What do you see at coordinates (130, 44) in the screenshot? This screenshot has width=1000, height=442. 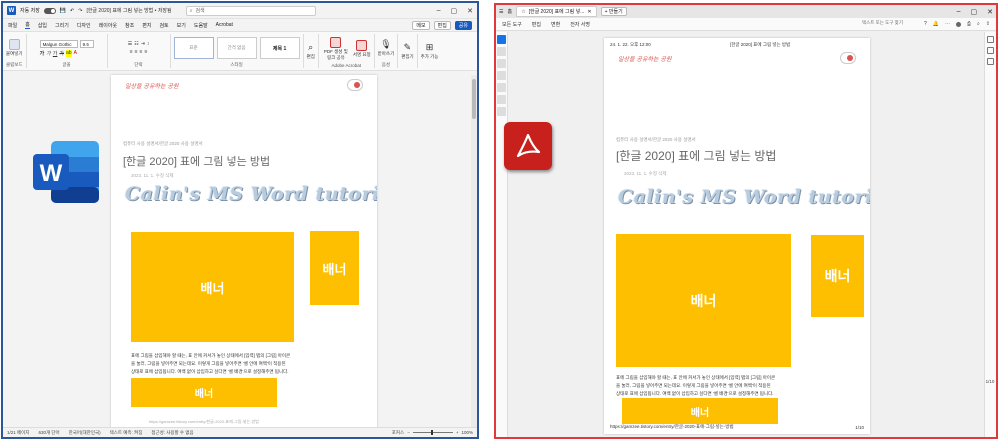 I see `bullets-icon: ☰` at bounding box center [130, 44].